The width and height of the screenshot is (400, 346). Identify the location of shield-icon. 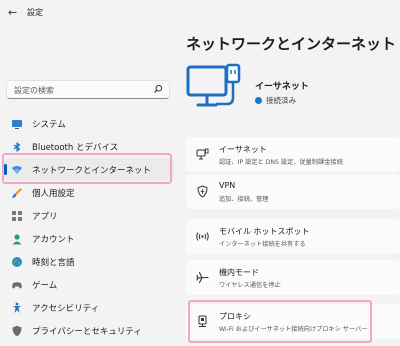
(17, 331).